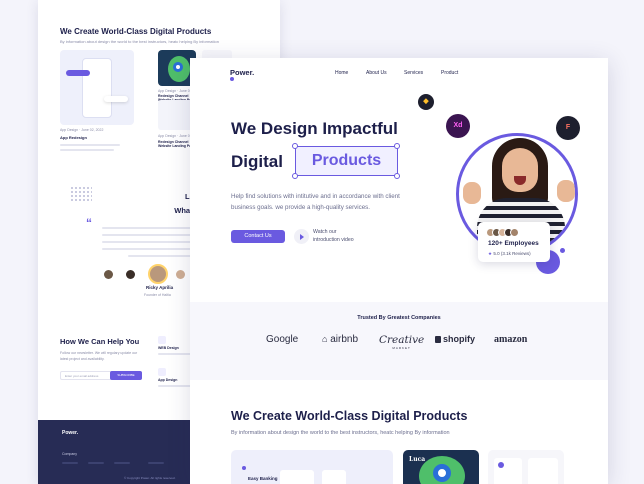 The height and width of the screenshot is (484, 644). Describe the element at coordinates (376, 73) in the screenshot. I see `nav-about-us: About Us` at that location.